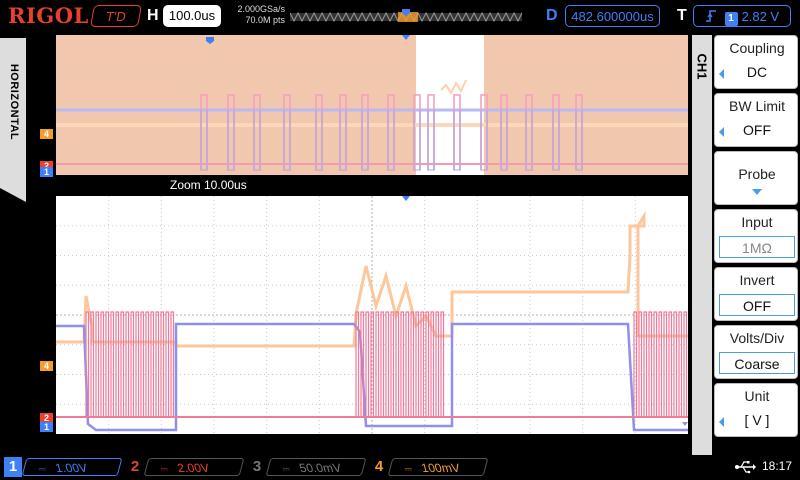 The width and height of the screenshot is (800, 480). What do you see at coordinates (685, 424) in the screenshot?
I see `ch1-offscreen-marker` at bounding box center [685, 424].